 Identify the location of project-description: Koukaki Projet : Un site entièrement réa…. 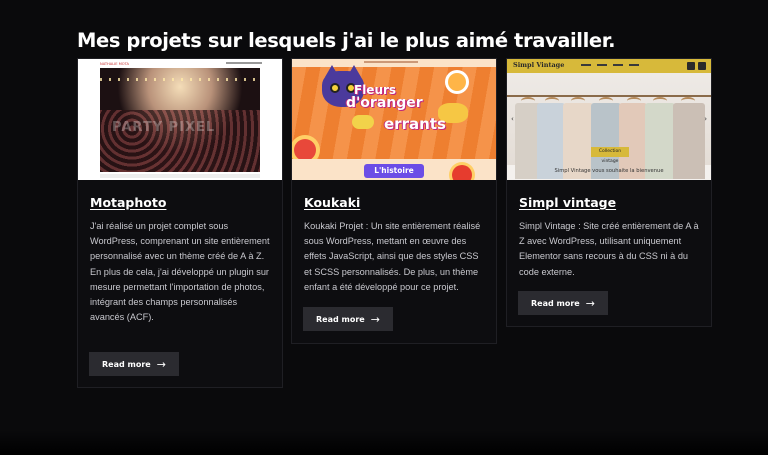
(392, 256).